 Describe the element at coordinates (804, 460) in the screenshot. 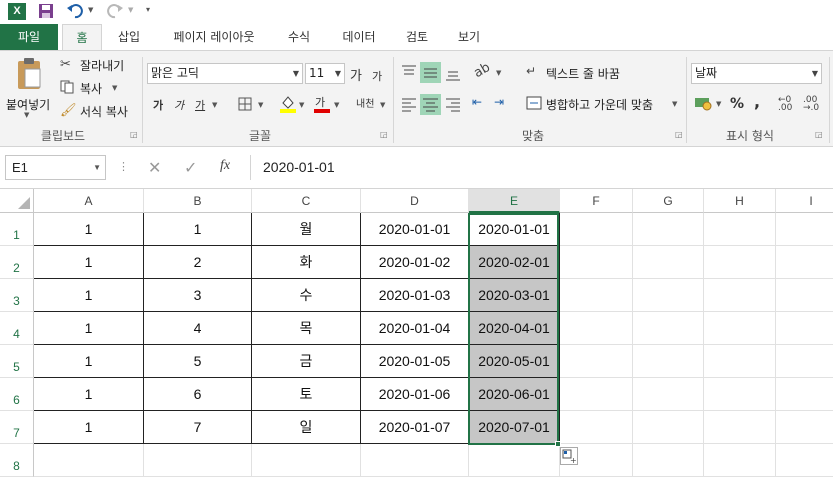

I see `cell-i8` at that location.